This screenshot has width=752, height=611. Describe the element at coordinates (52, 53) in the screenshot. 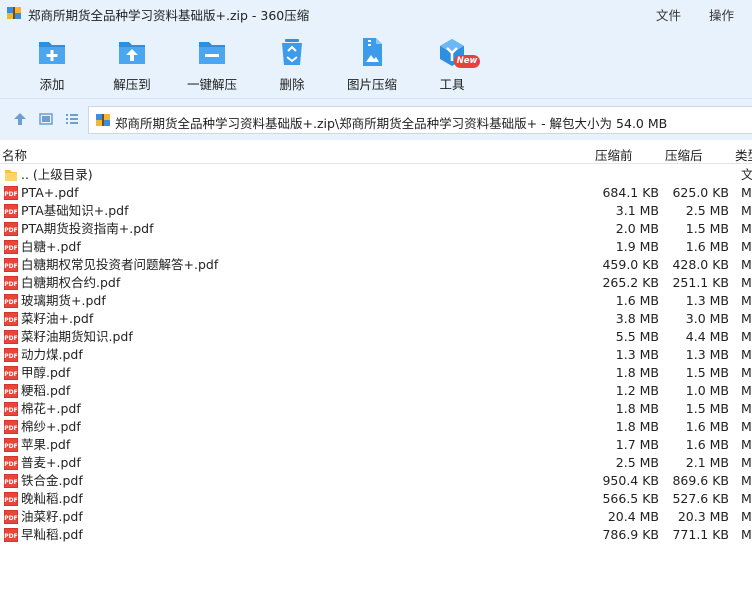

I see `add-icon` at that location.